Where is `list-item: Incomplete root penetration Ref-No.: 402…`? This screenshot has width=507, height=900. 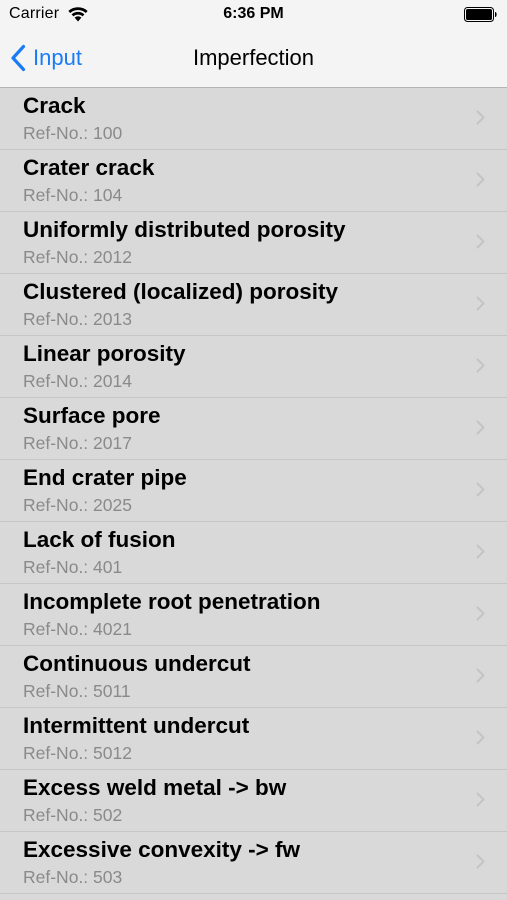
list-item: Incomplete root penetration Ref-No.: 402… is located at coordinates (253, 615).